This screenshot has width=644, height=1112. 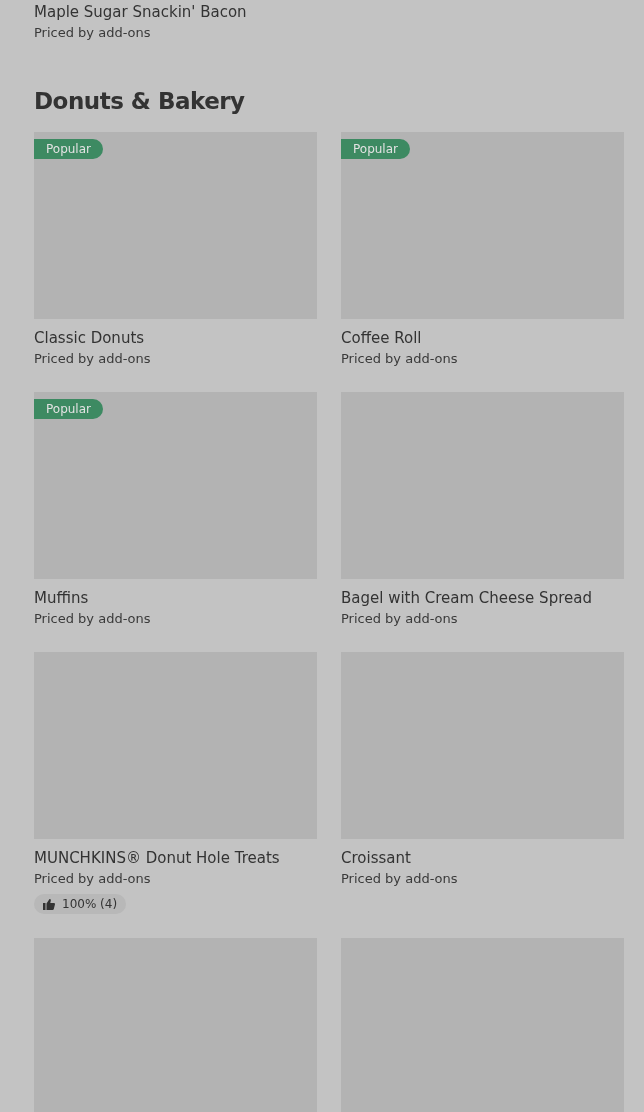 What do you see at coordinates (62, 598) in the screenshot?
I see `item-name: Muffins` at bounding box center [62, 598].